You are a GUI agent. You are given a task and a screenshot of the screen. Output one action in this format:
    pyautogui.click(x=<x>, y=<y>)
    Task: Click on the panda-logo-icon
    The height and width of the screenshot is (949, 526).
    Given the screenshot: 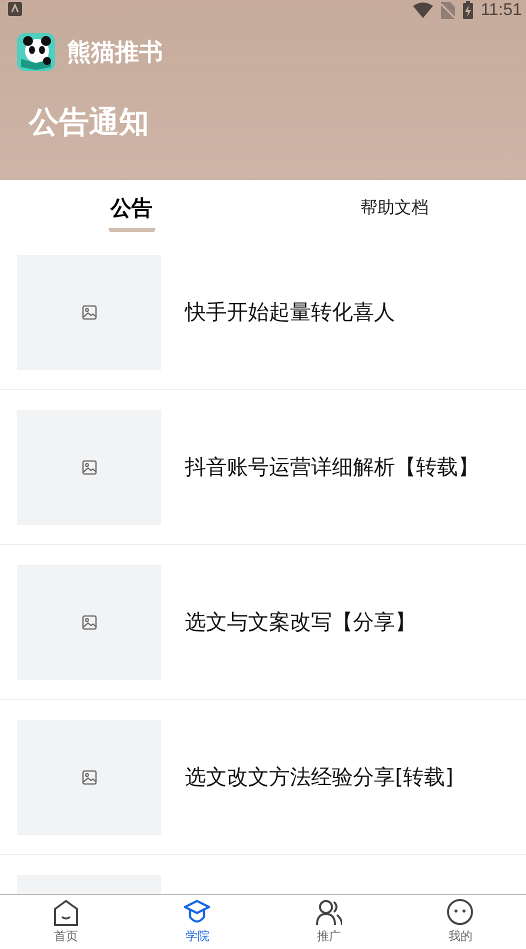 What is the action you would take?
    pyautogui.click(x=36, y=52)
    